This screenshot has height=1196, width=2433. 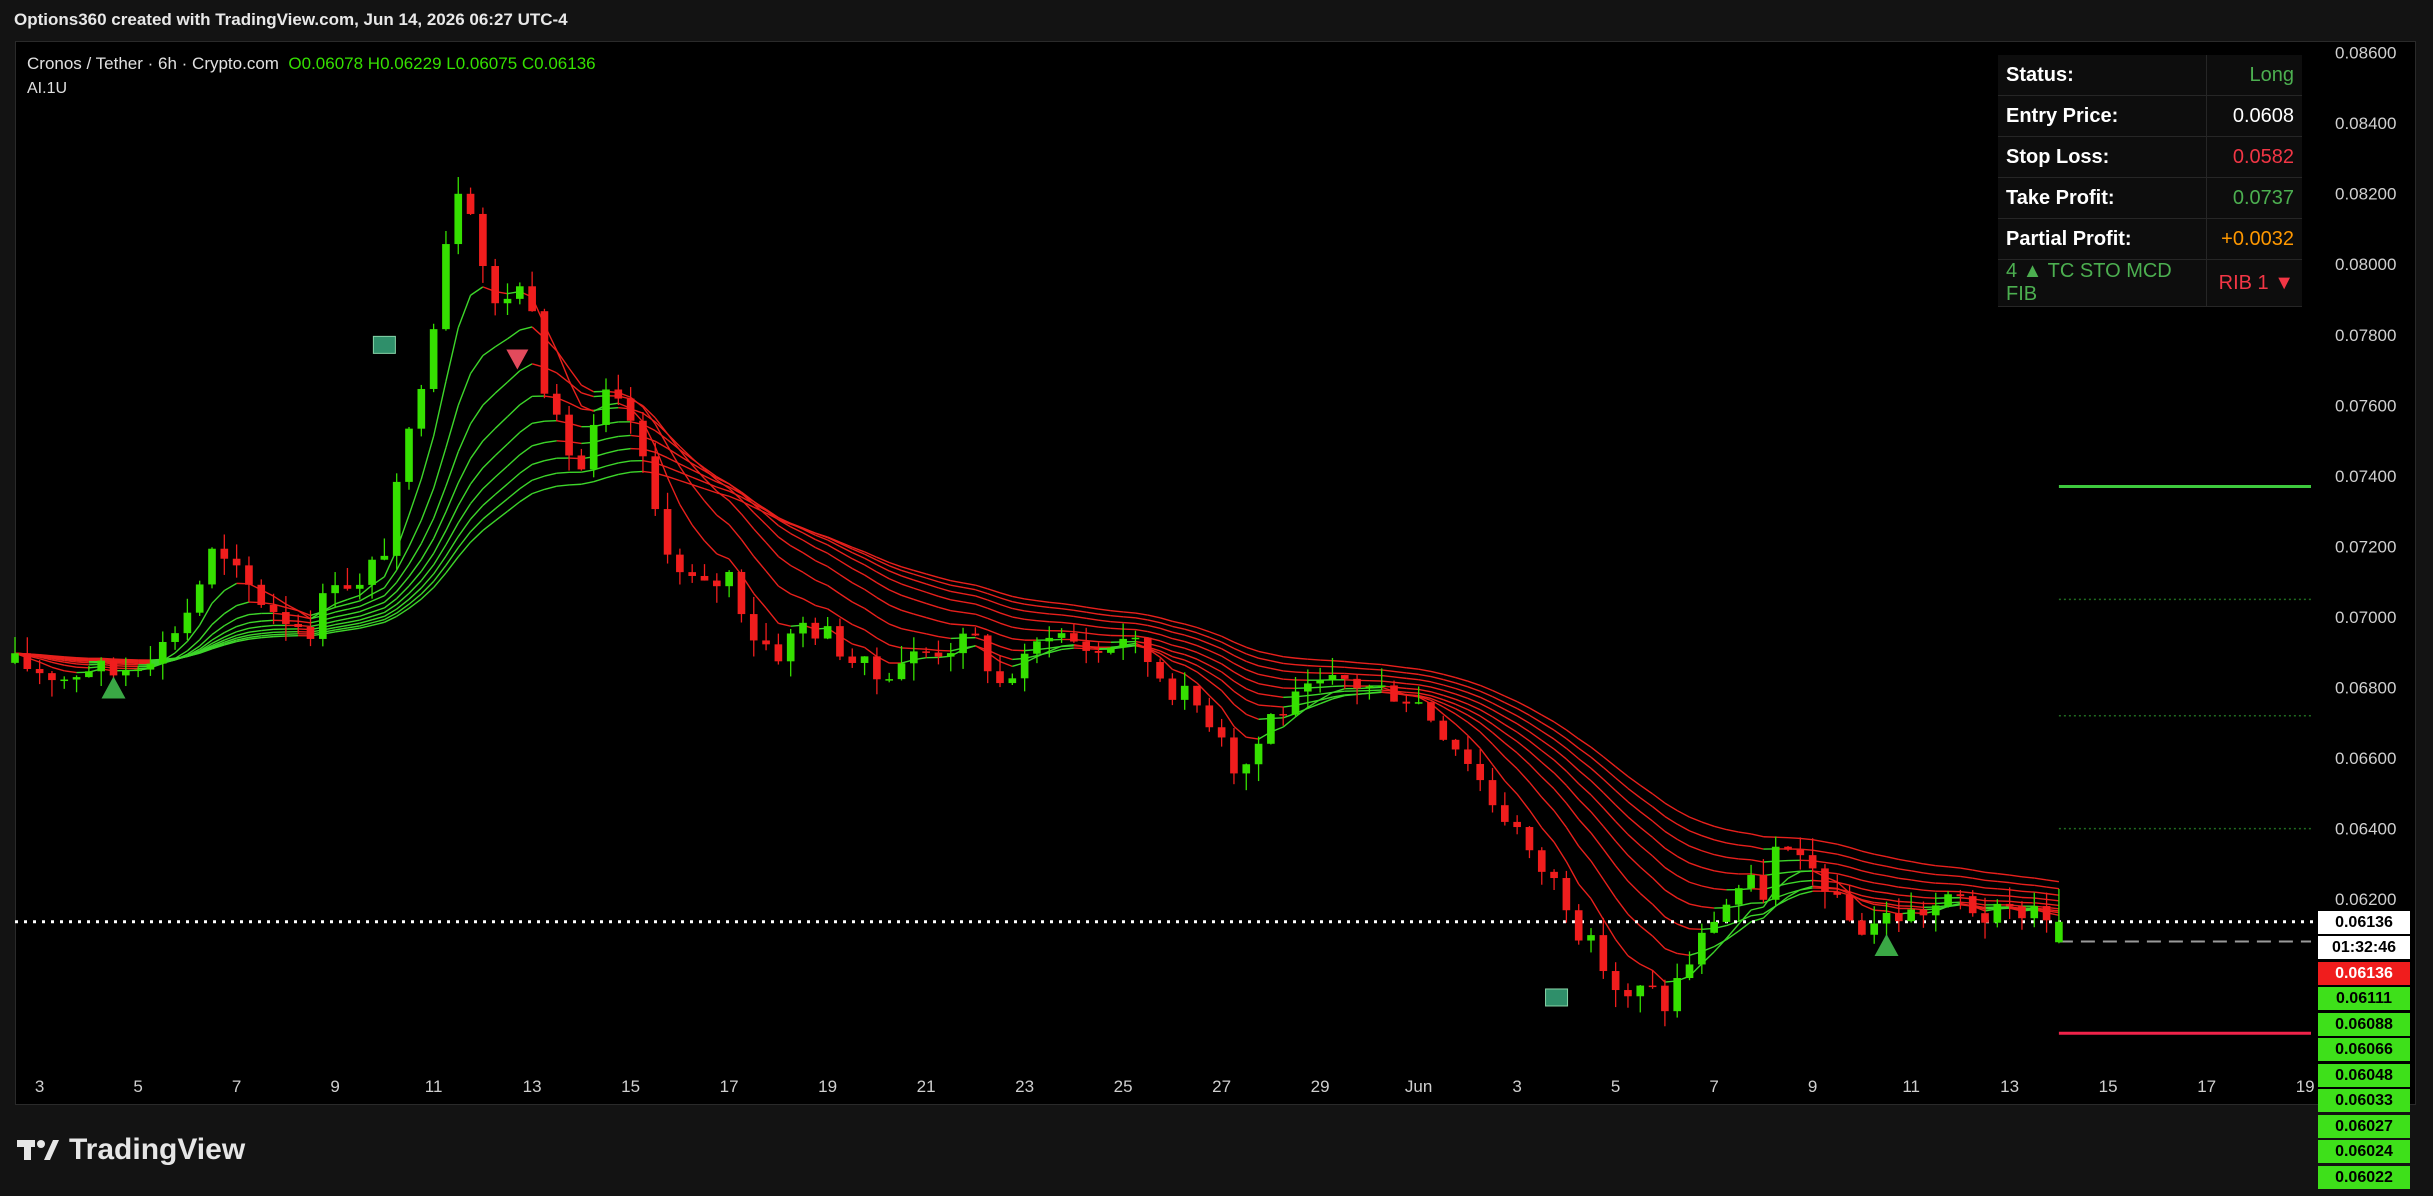 What do you see at coordinates (2364, 948) in the screenshot?
I see `bar-countdown-tag: 01:32:46` at bounding box center [2364, 948].